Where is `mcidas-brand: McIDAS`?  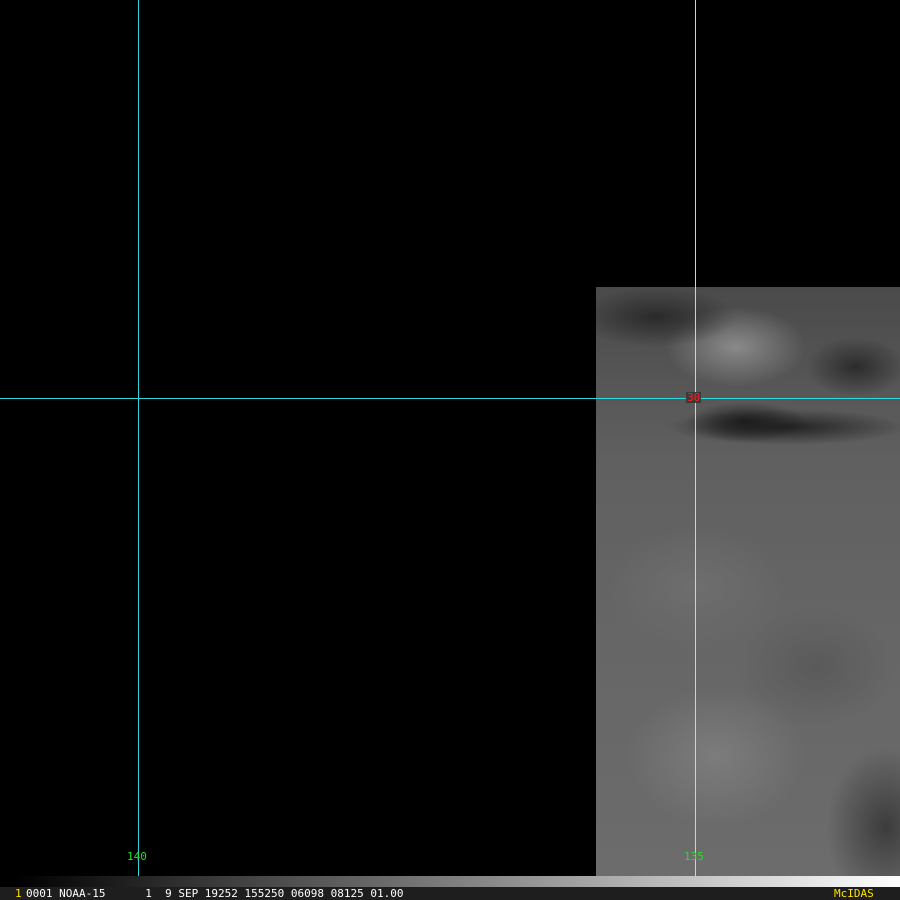
mcidas-brand: McIDAS is located at coordinates (854, 893).